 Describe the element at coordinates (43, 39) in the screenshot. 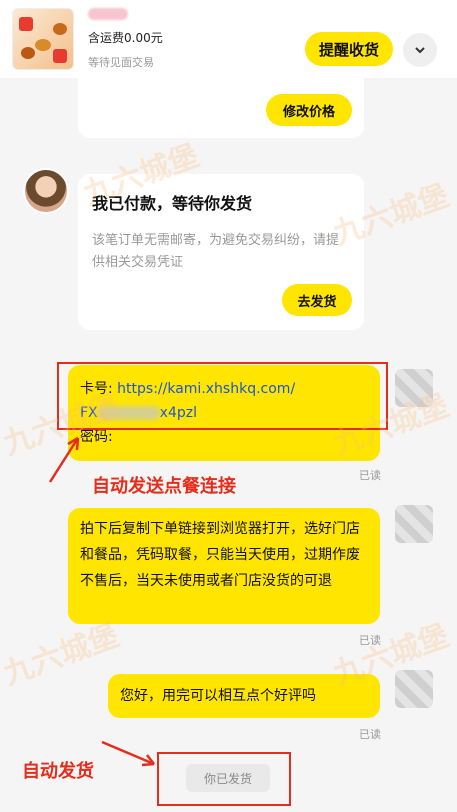

I see `product-thumbnail` at that location.